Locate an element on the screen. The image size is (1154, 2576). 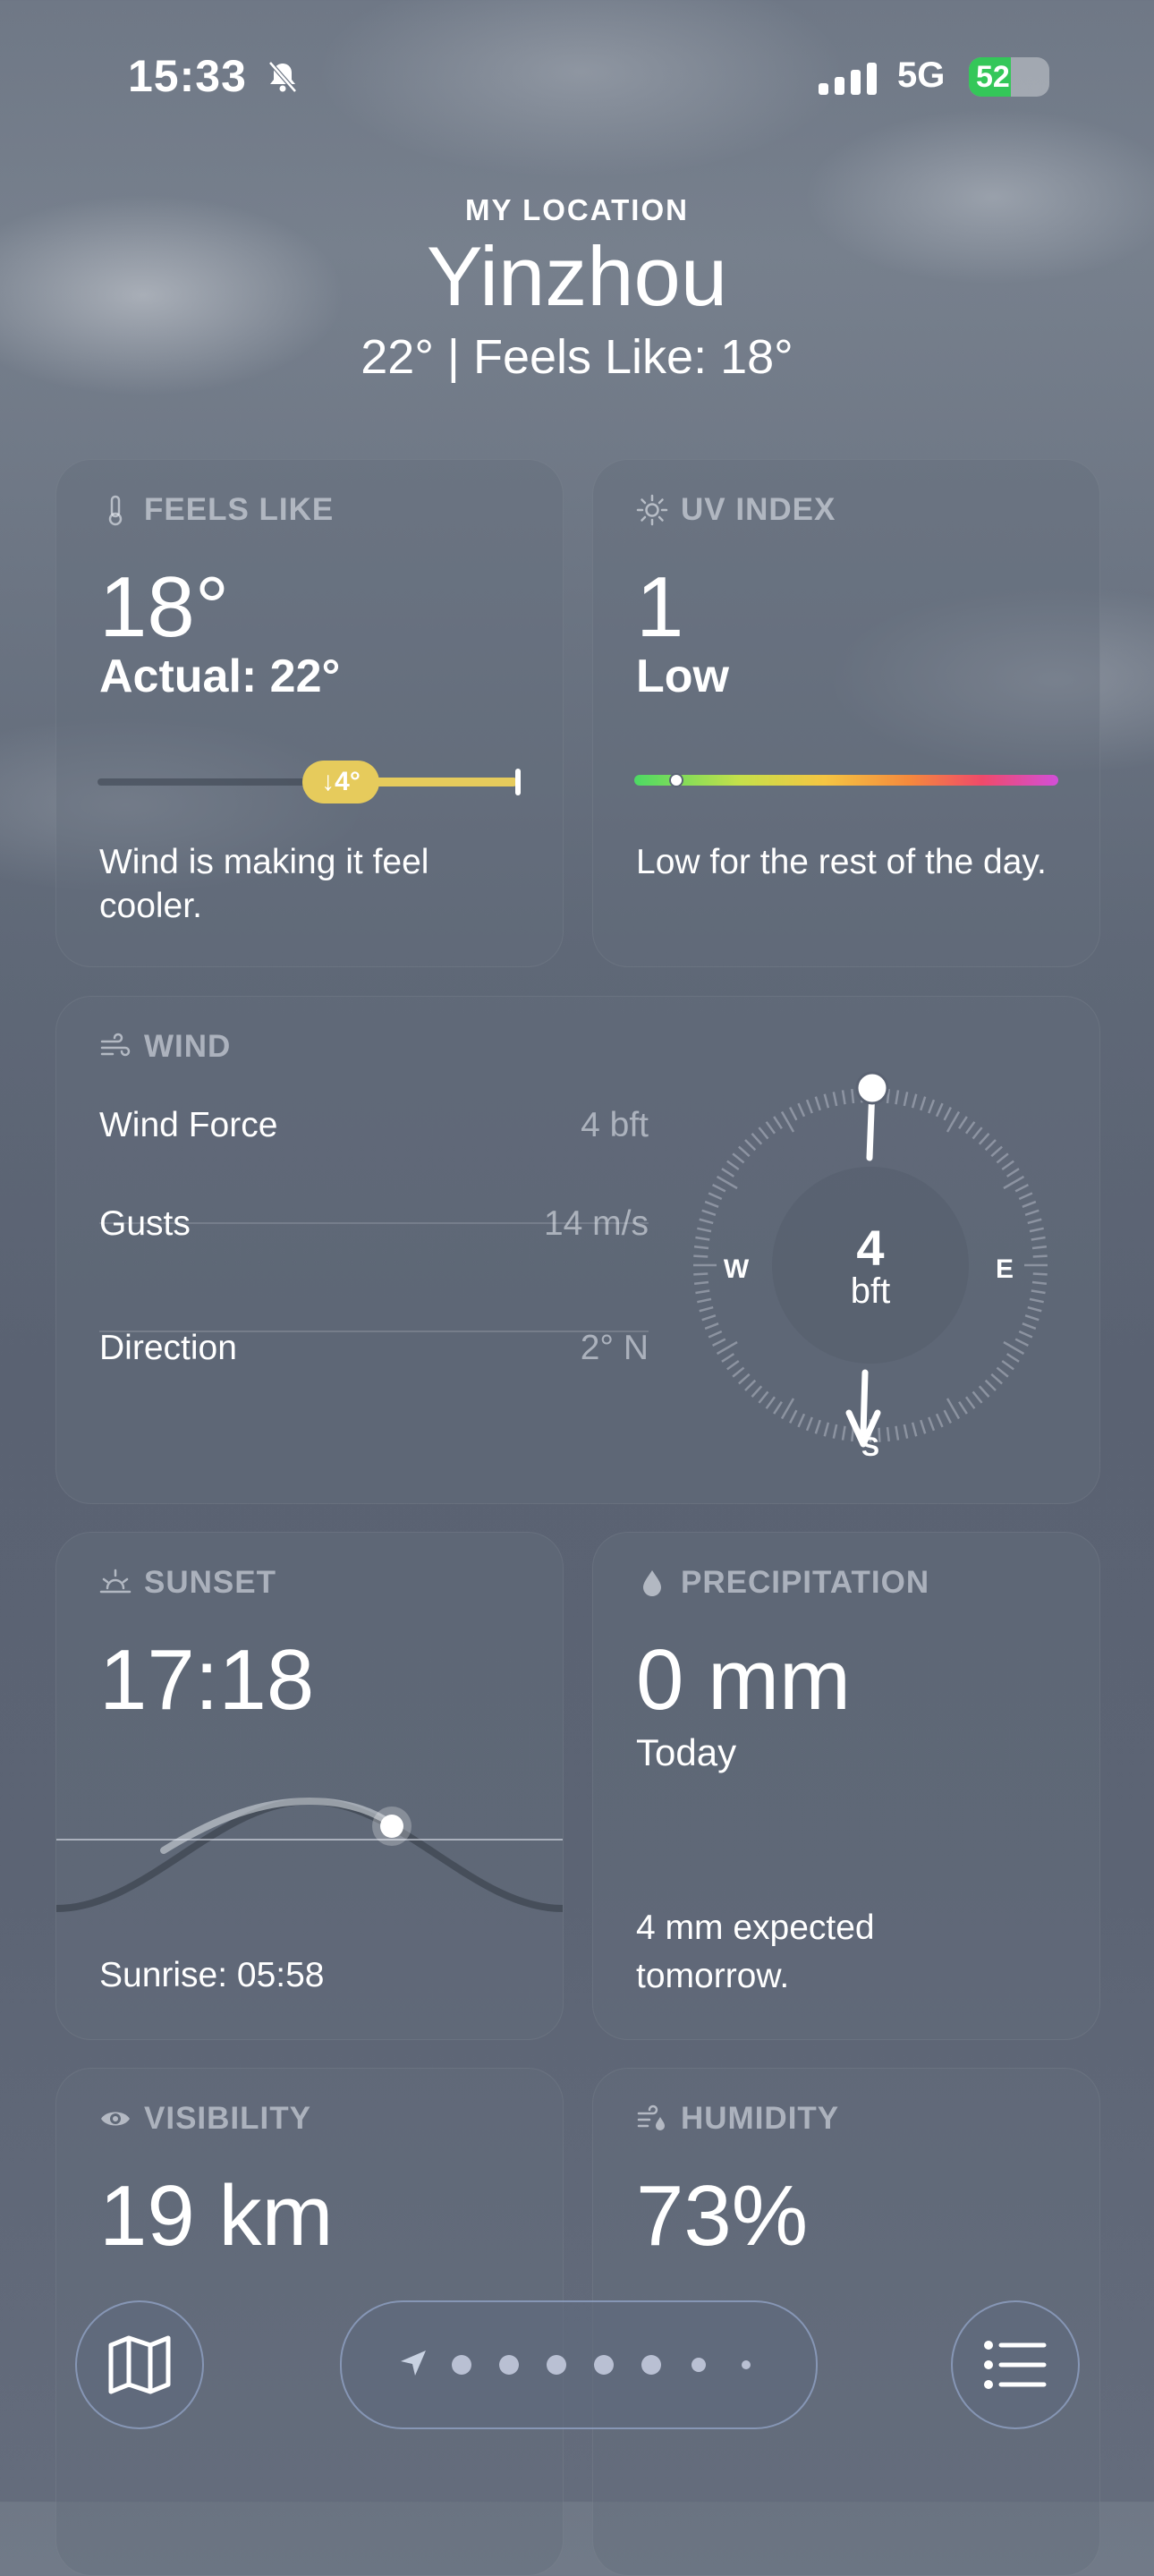
sun-icon is located at coordinates (652, 510).